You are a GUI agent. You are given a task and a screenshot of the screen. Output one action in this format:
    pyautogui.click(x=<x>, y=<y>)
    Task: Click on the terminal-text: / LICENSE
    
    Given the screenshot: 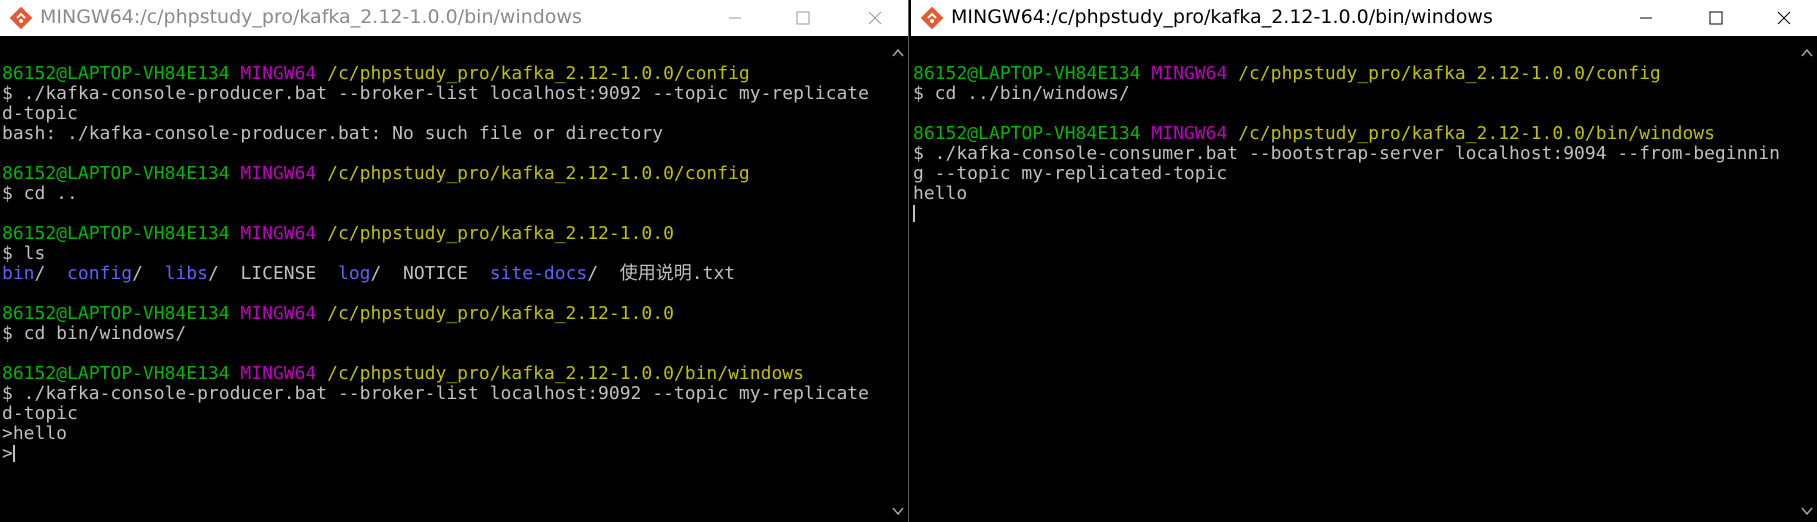 What is the action you would take?
    pyautogui.click(x=272, y=273)
    